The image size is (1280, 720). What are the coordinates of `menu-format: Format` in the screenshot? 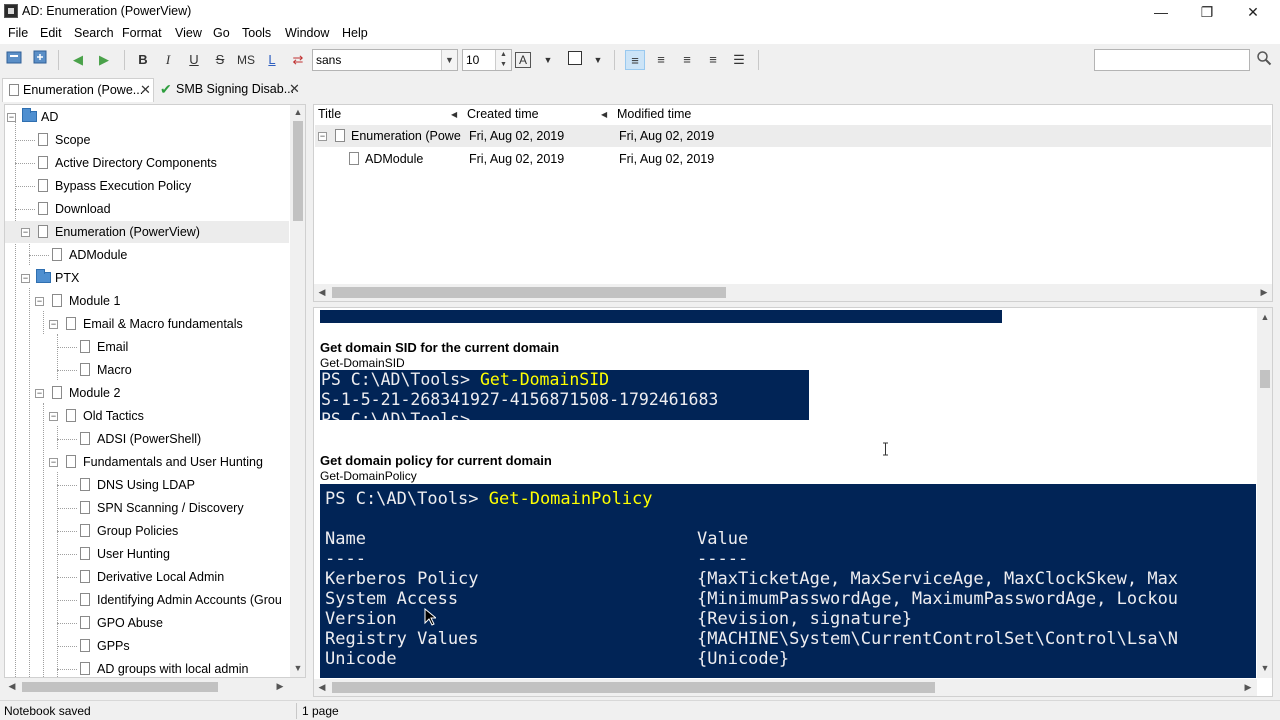 It's located at (142, 33).